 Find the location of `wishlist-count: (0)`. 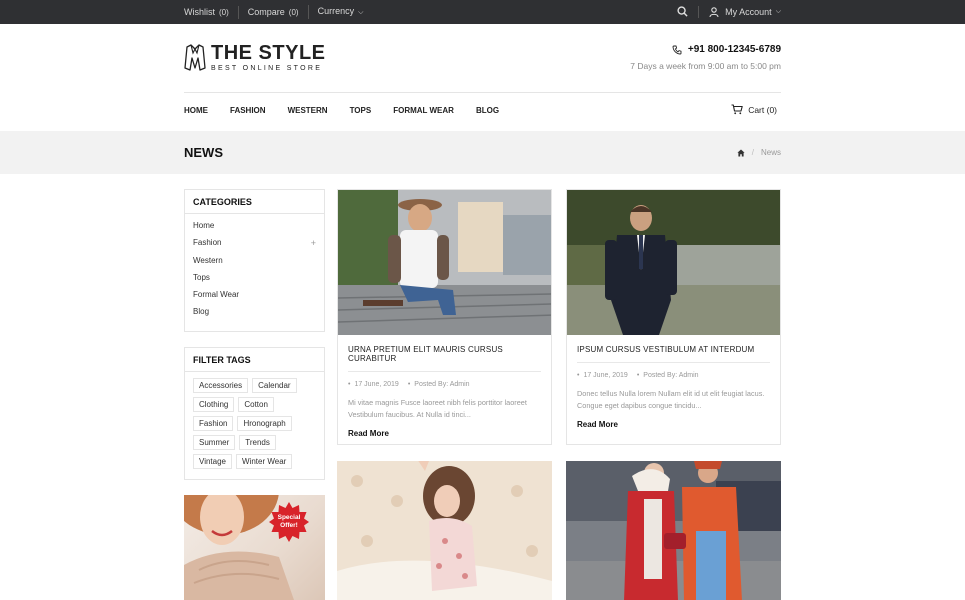

wishlist-count: (0) is located at coordinates (224, 12).